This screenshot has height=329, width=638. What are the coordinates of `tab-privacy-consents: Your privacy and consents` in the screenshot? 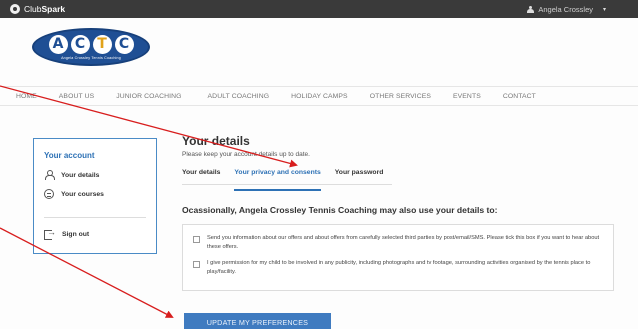 It's located at (278, 180).